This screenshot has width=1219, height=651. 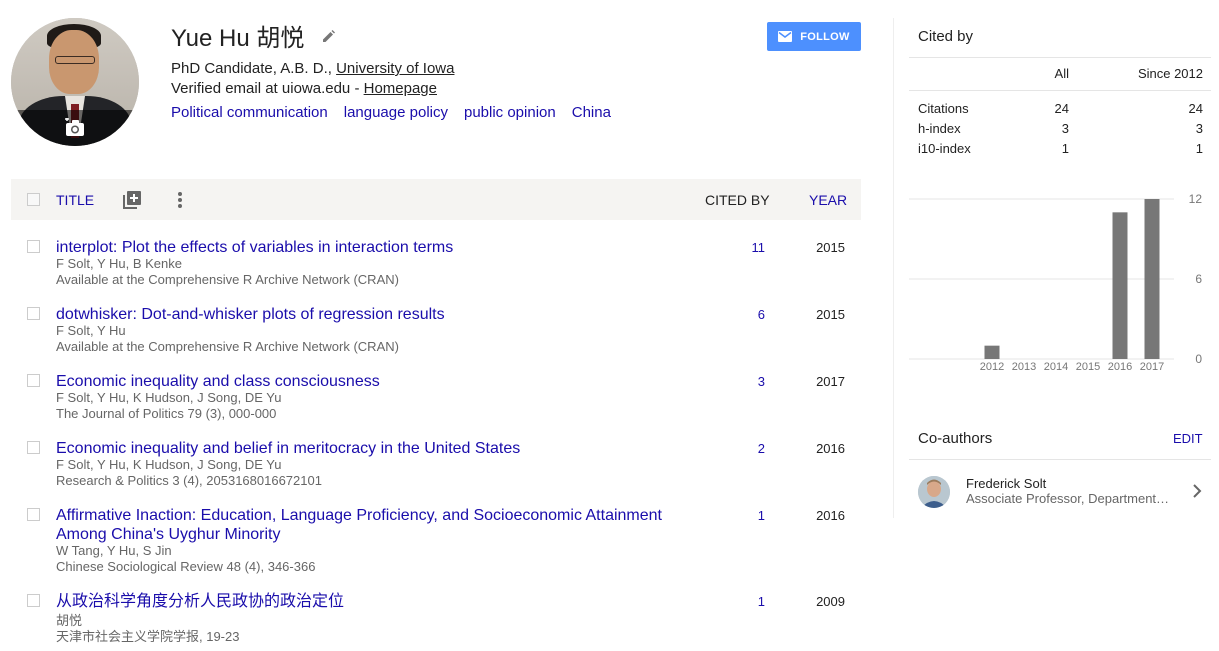 I want to click on bar-2012, so click(x=992, y=352).